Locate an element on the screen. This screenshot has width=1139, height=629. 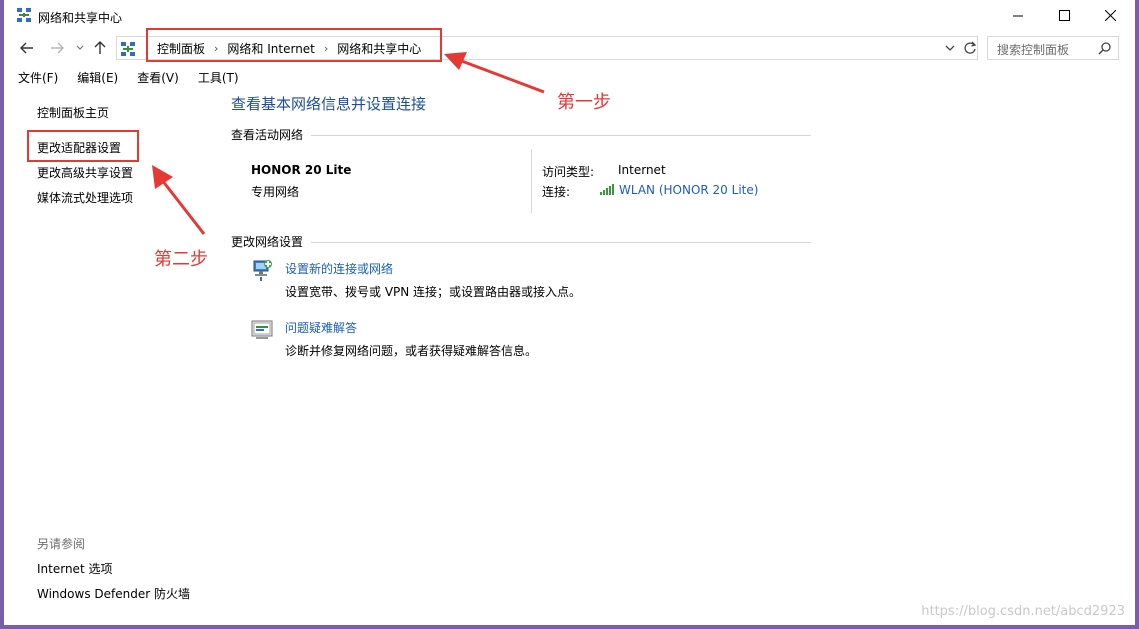
annotation-step2-arrow is located at coordinates (179, 200).